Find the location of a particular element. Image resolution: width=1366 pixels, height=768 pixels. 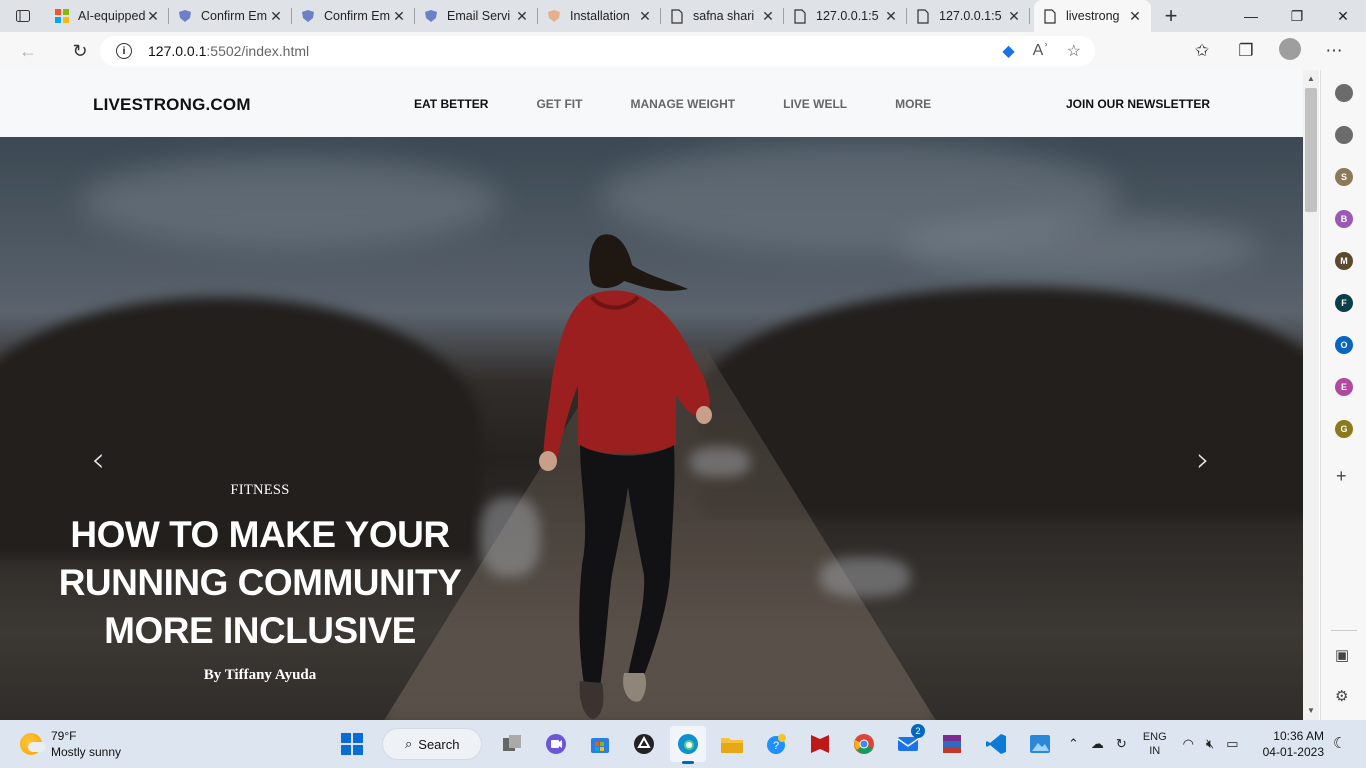

new-tab-button: + is located at coordinates (1171, 16).